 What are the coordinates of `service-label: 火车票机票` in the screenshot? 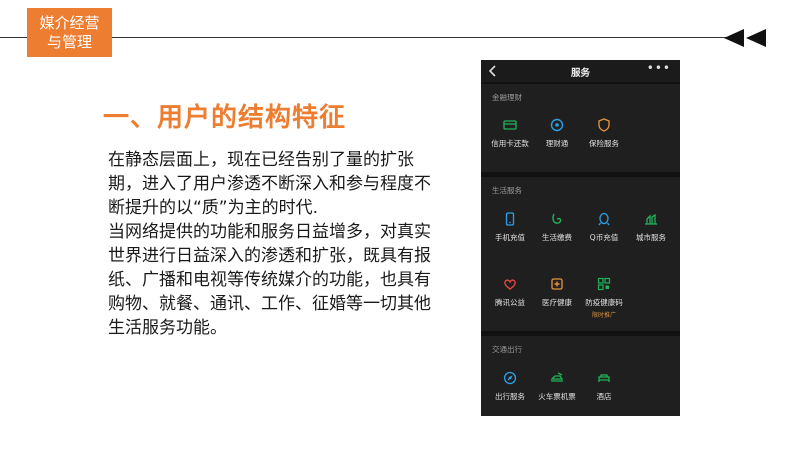 It's located at (557, 396).